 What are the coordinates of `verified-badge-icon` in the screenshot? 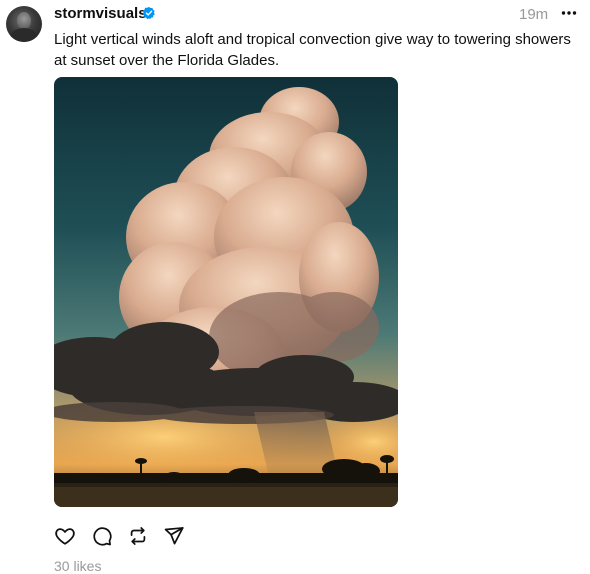 It's located at (148, 13).